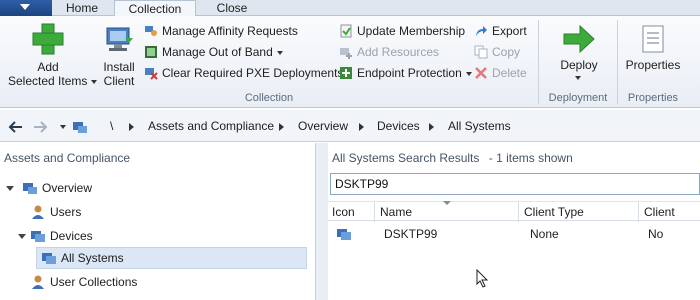  What do you see at coordinates (481, 31) in the screenshot?
I see `export-arrow-icon` at bounding box center [481, 31].